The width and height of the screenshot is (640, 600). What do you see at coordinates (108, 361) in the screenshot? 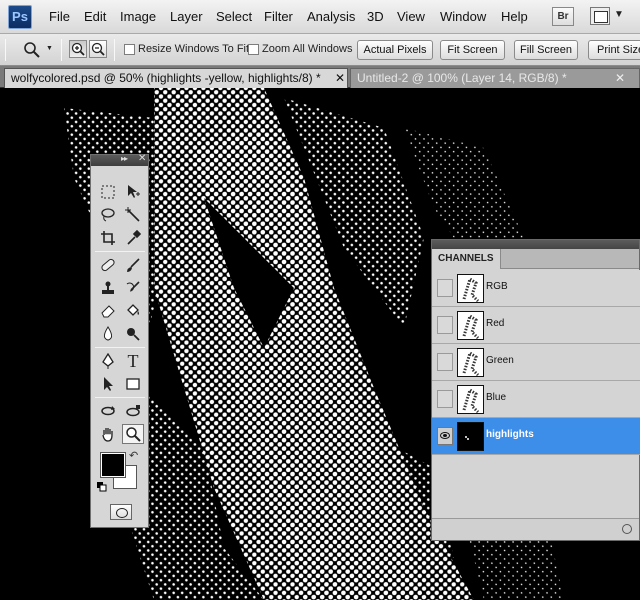
I see `pen-tool-icon` at bounding box center [108, 361].